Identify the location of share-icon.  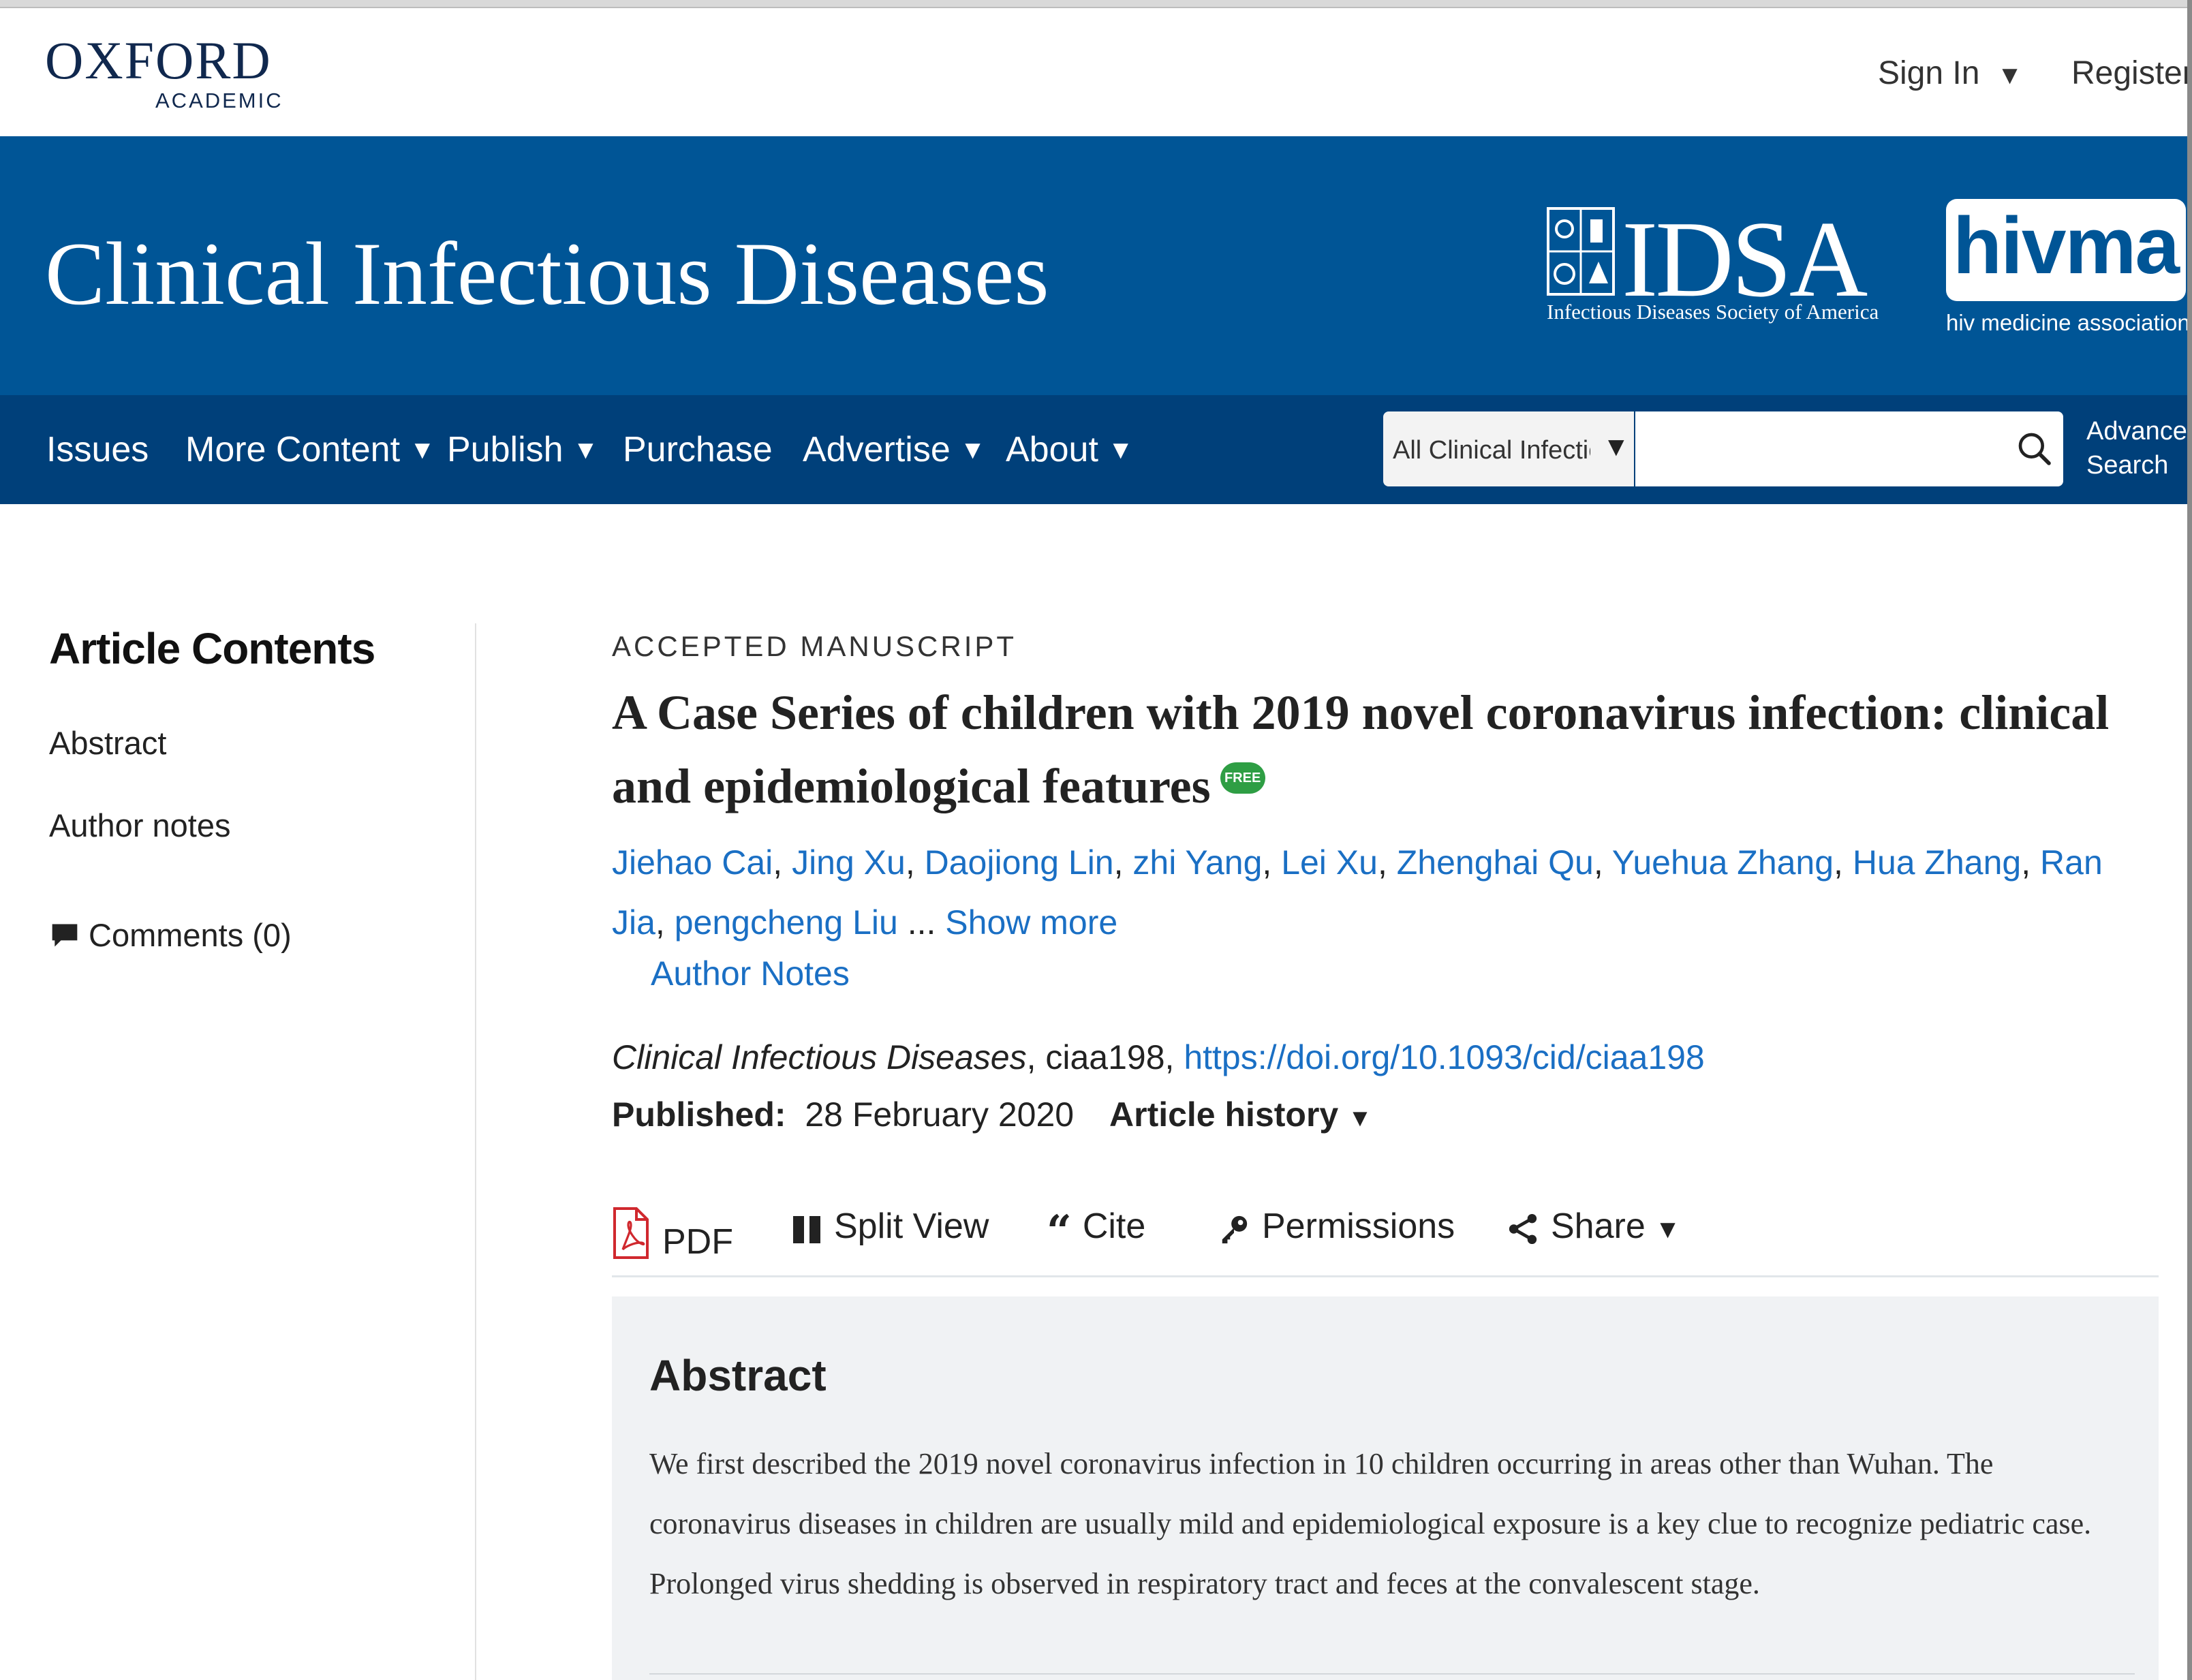
(1523, 1229).